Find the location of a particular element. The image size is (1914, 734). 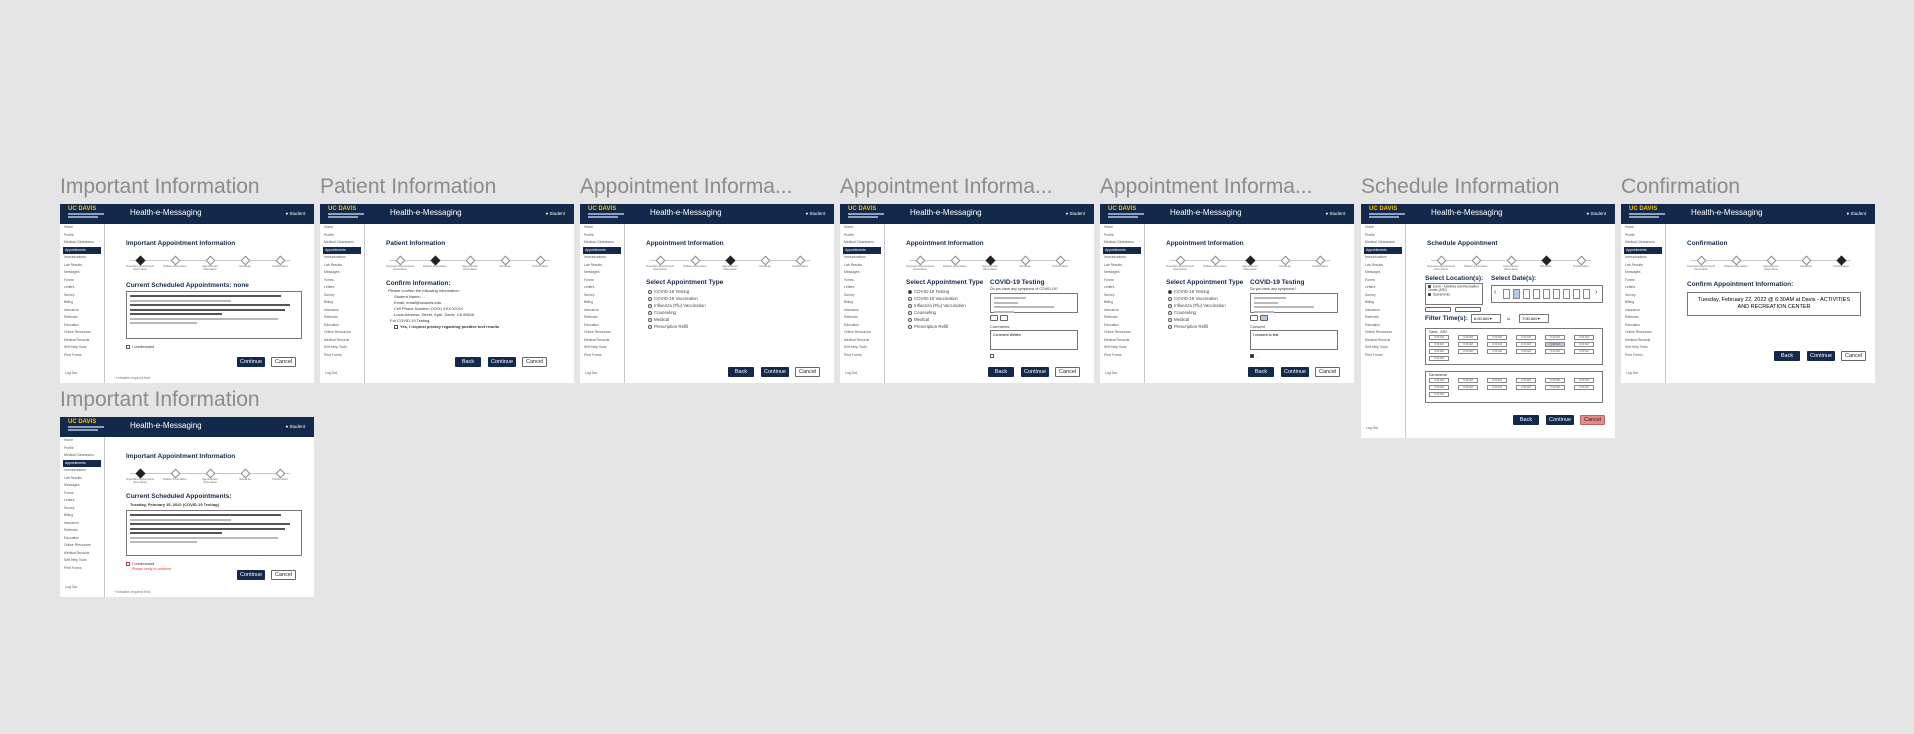

yes-button is located at coordinates (994, 318).